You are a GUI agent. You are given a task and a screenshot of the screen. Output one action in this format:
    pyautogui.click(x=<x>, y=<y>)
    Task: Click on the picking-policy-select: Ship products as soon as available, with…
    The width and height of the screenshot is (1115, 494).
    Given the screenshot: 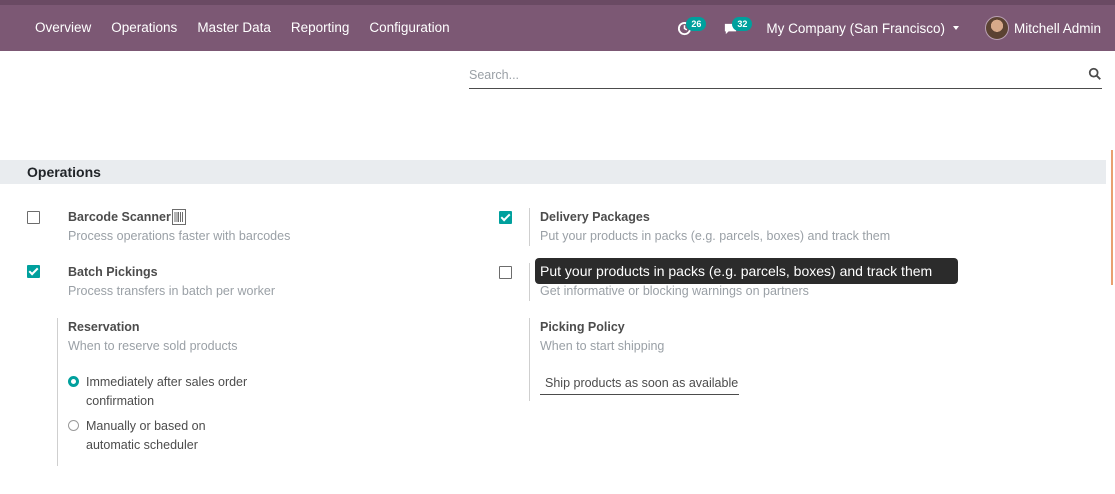 What is the action you would take?
    pyautogui.click(x=639, y=384)
    